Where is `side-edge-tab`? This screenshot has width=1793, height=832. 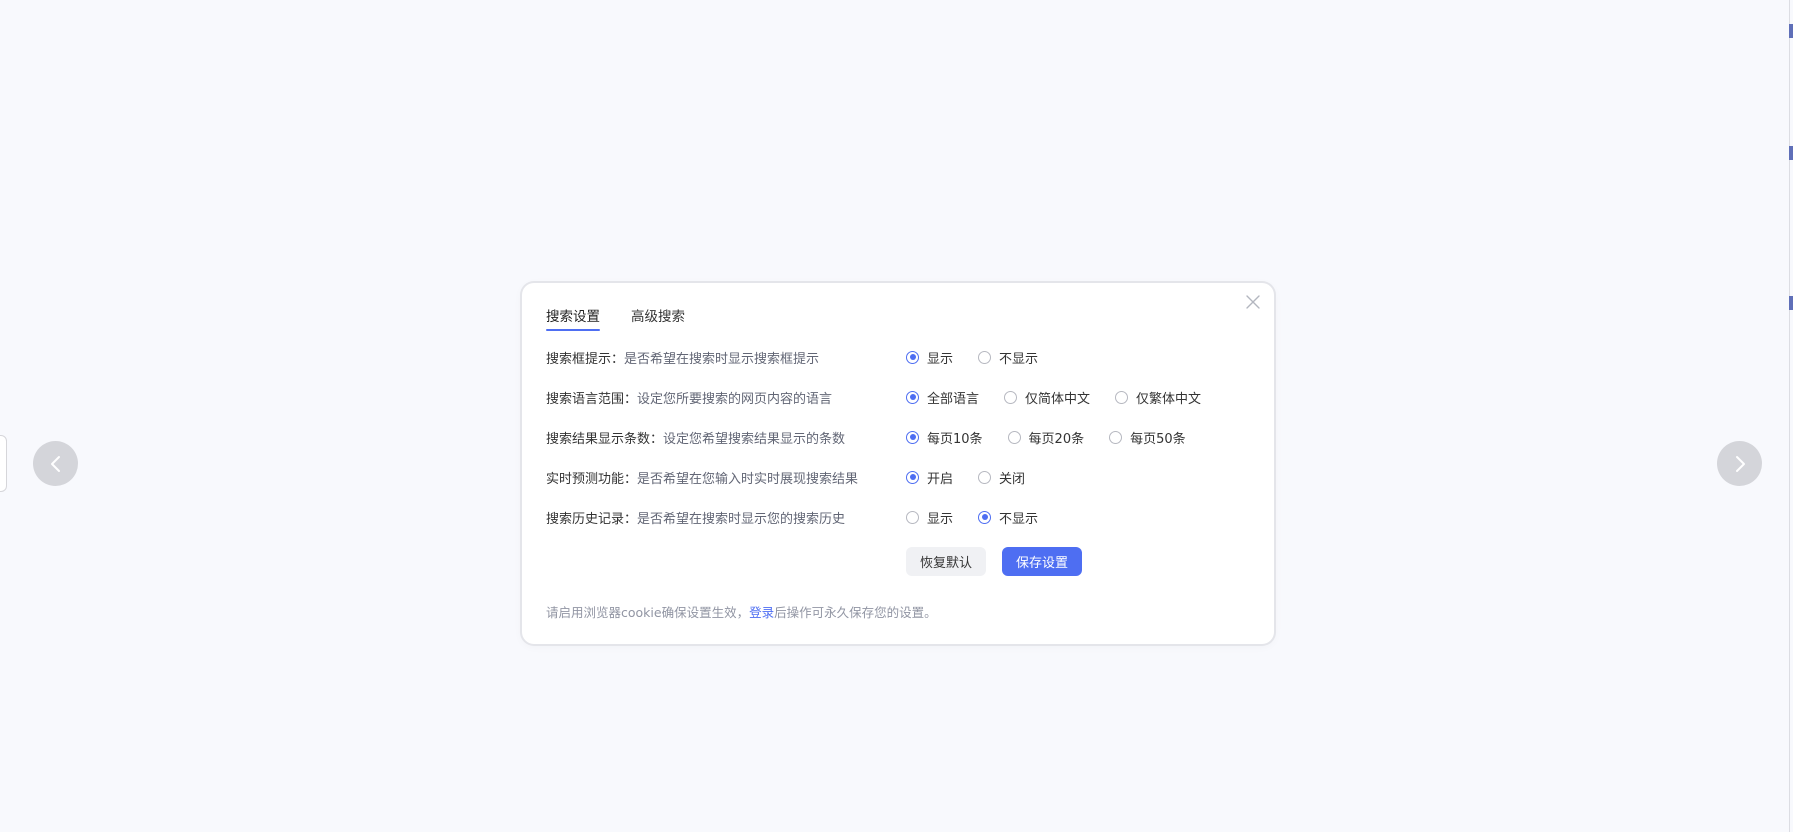
side-edge-tab is located at coordinates (3, 463).